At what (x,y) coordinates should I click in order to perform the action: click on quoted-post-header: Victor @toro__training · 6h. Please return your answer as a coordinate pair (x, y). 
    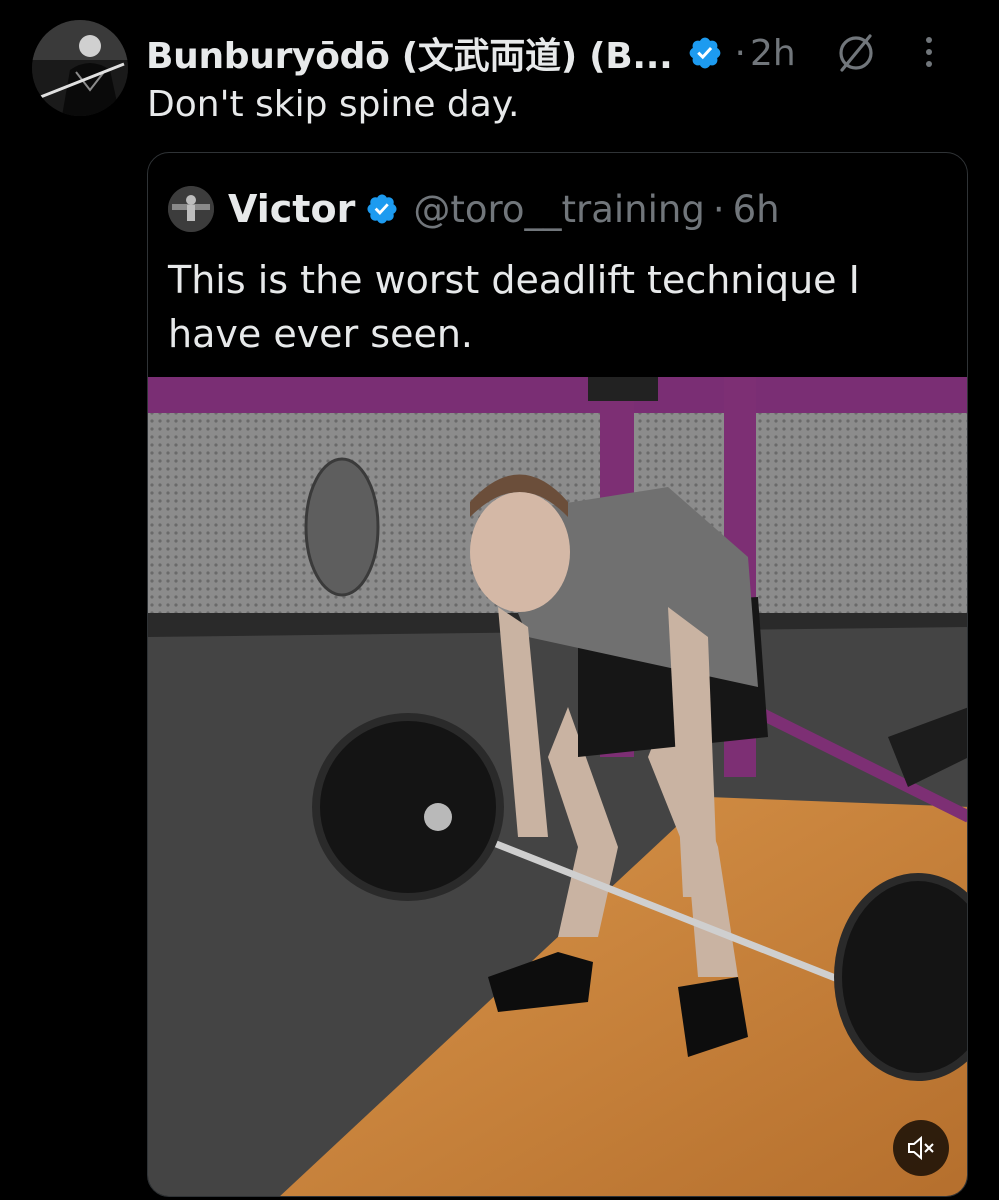
    Looking at the image, I should click on (474, 209).